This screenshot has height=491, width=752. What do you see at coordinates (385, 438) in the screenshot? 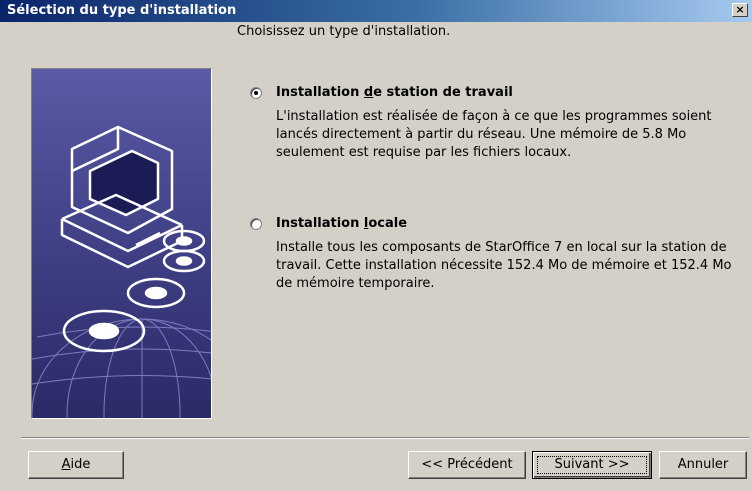
I see `footer-separator` at bounding box center [385, 438].